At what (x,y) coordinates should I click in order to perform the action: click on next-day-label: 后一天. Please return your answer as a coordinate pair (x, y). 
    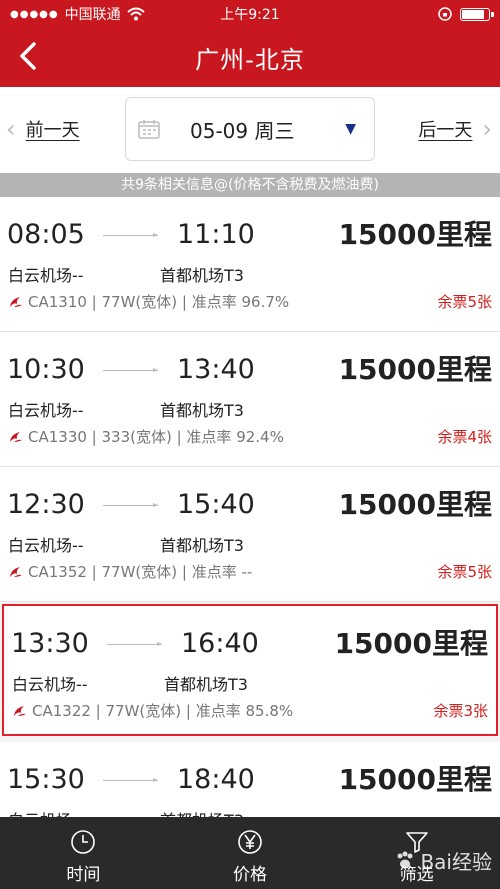
    Looking at the image, I should click on (445, 130).